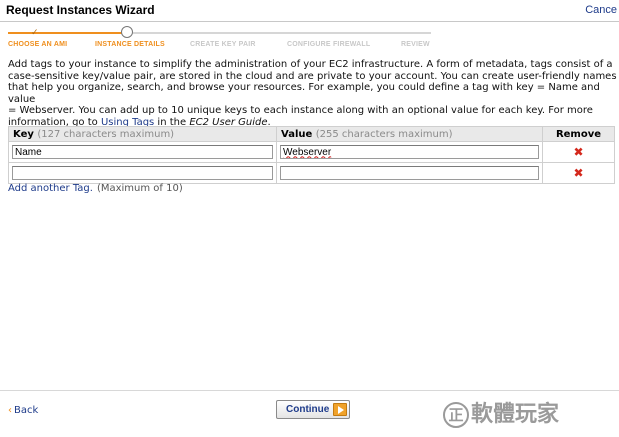  Describe the element at coordinates (456, 415) in the screenshot. I see `watermark-circle: 正` at that location.